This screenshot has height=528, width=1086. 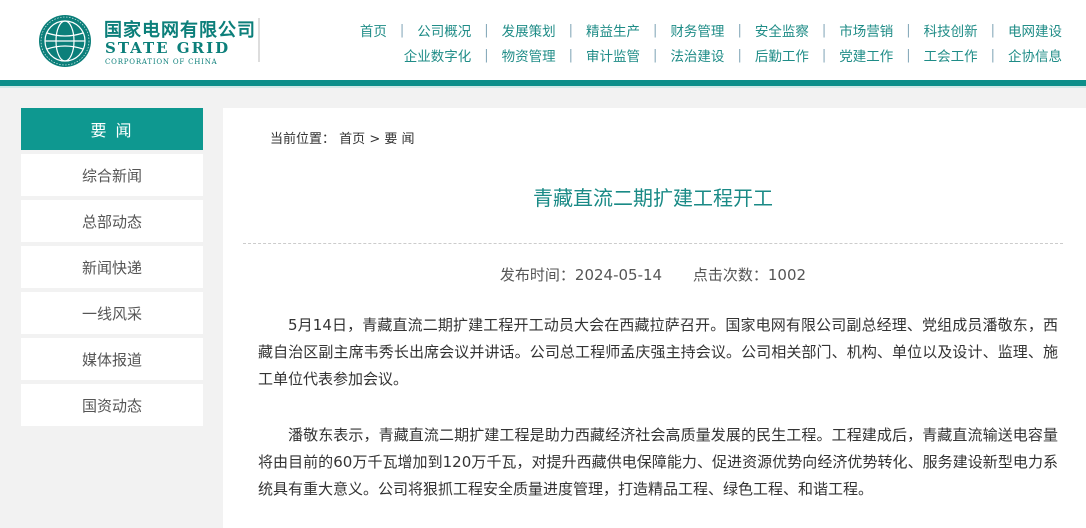 I want to click on state-grid-logo: 国家电网有限公司 STATE GRID CORPORATION OF CHINA, so click(x=146, y=41).